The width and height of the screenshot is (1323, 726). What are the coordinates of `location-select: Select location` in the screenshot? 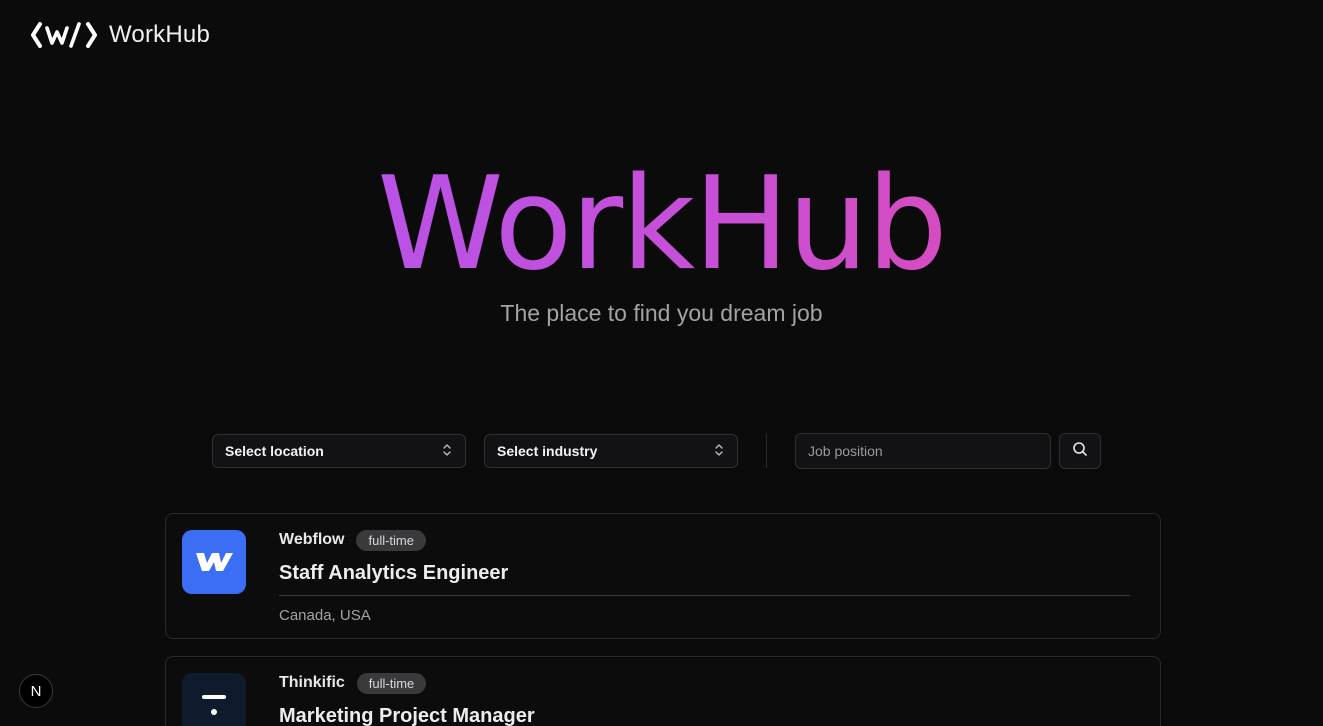 It's located at (339, 451).